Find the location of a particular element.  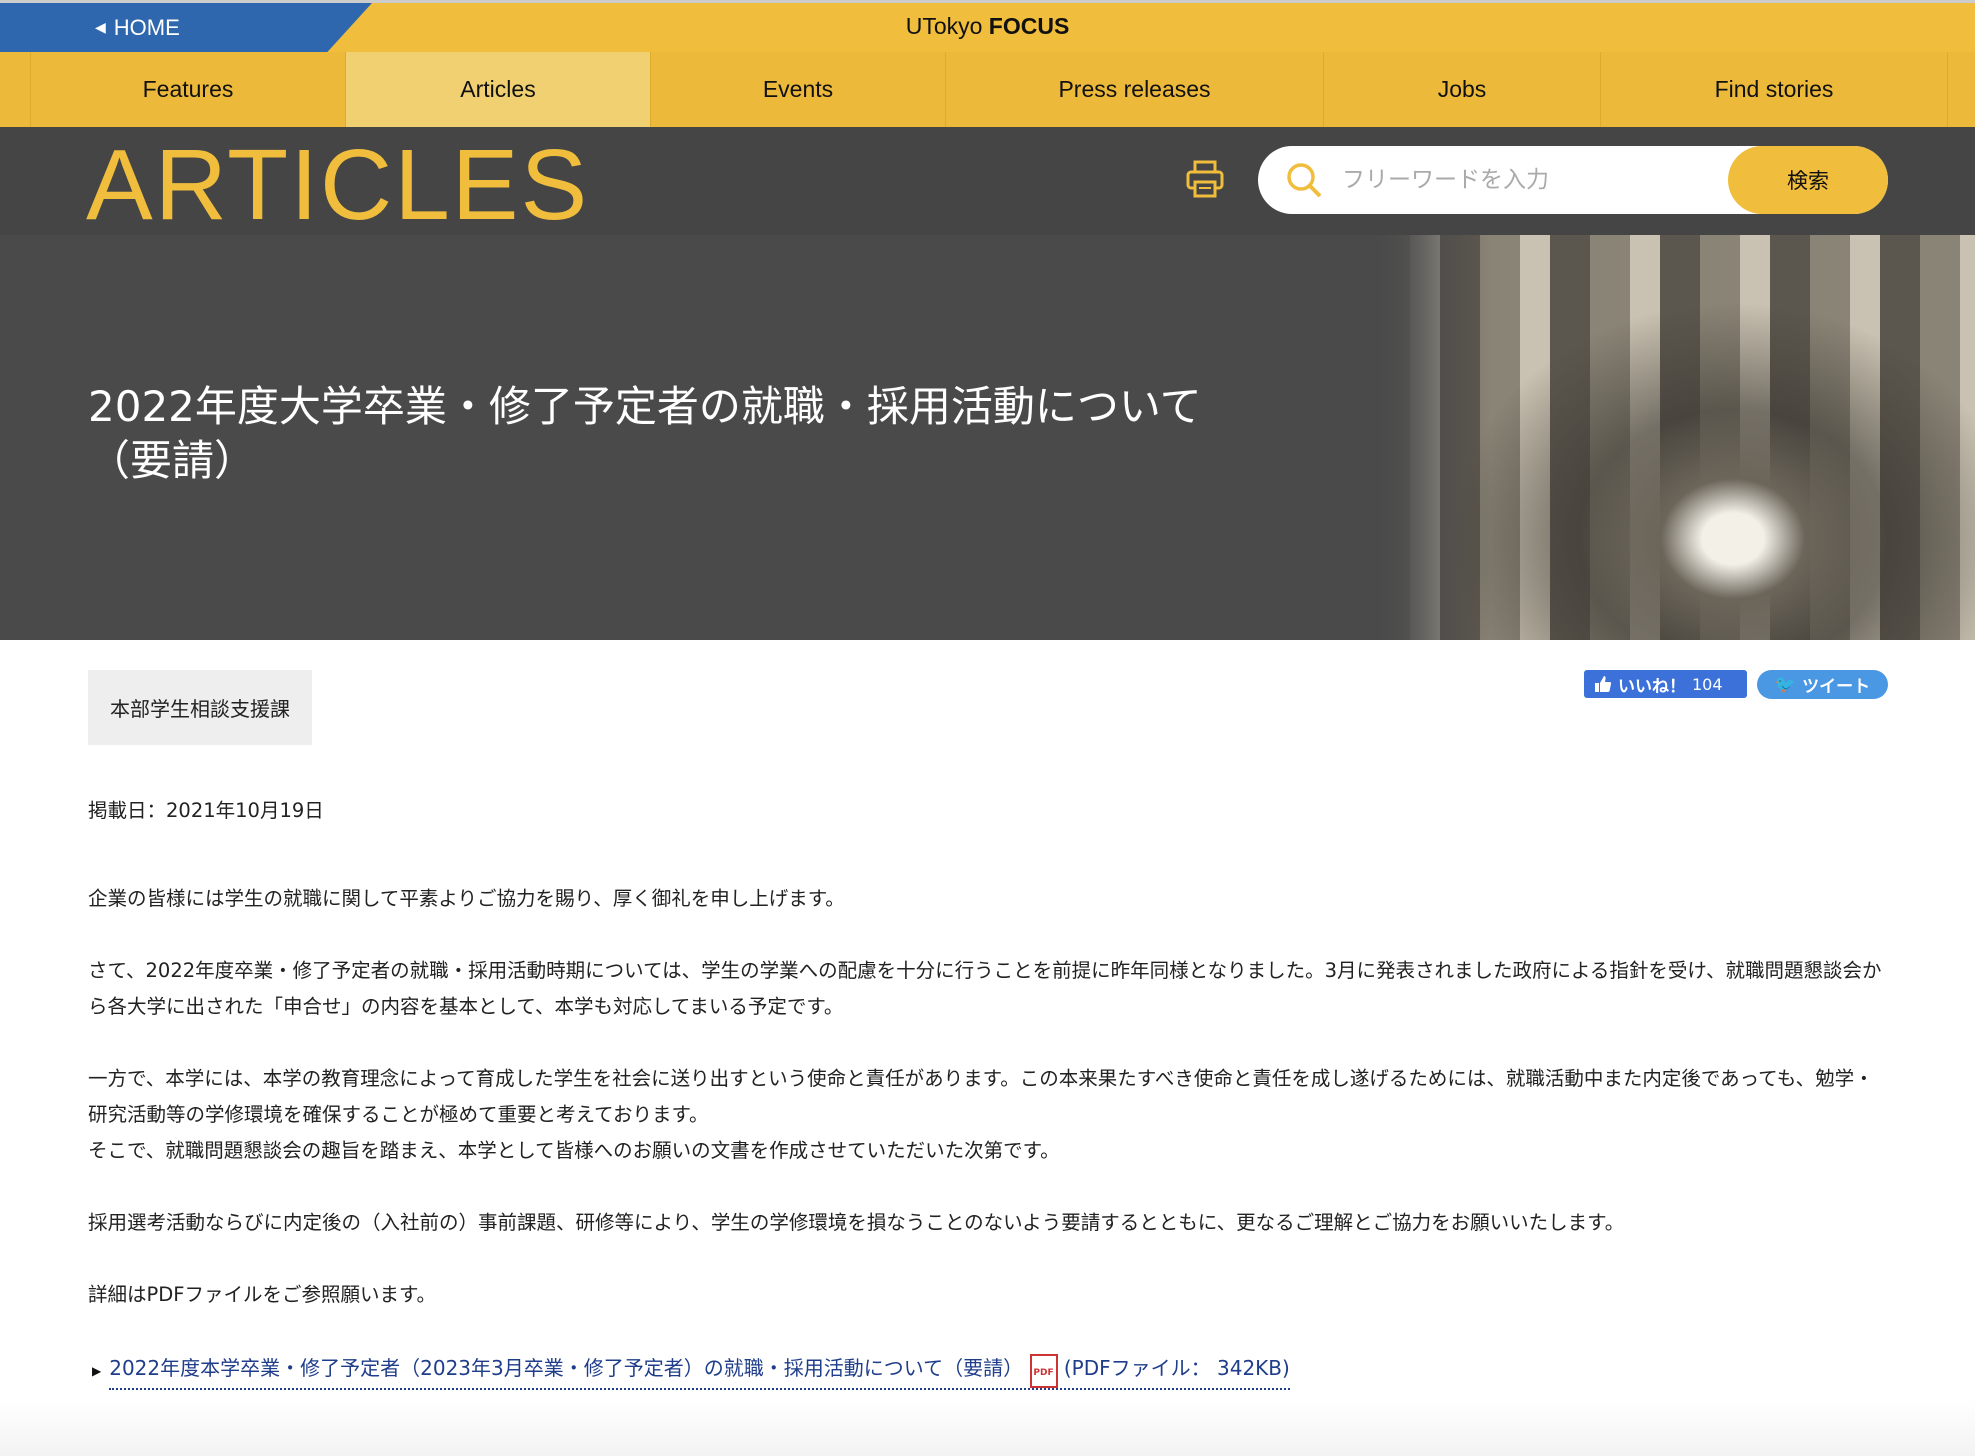

post-date: 掲載日：2021年10月19日 is located at coordinates (206, 810).